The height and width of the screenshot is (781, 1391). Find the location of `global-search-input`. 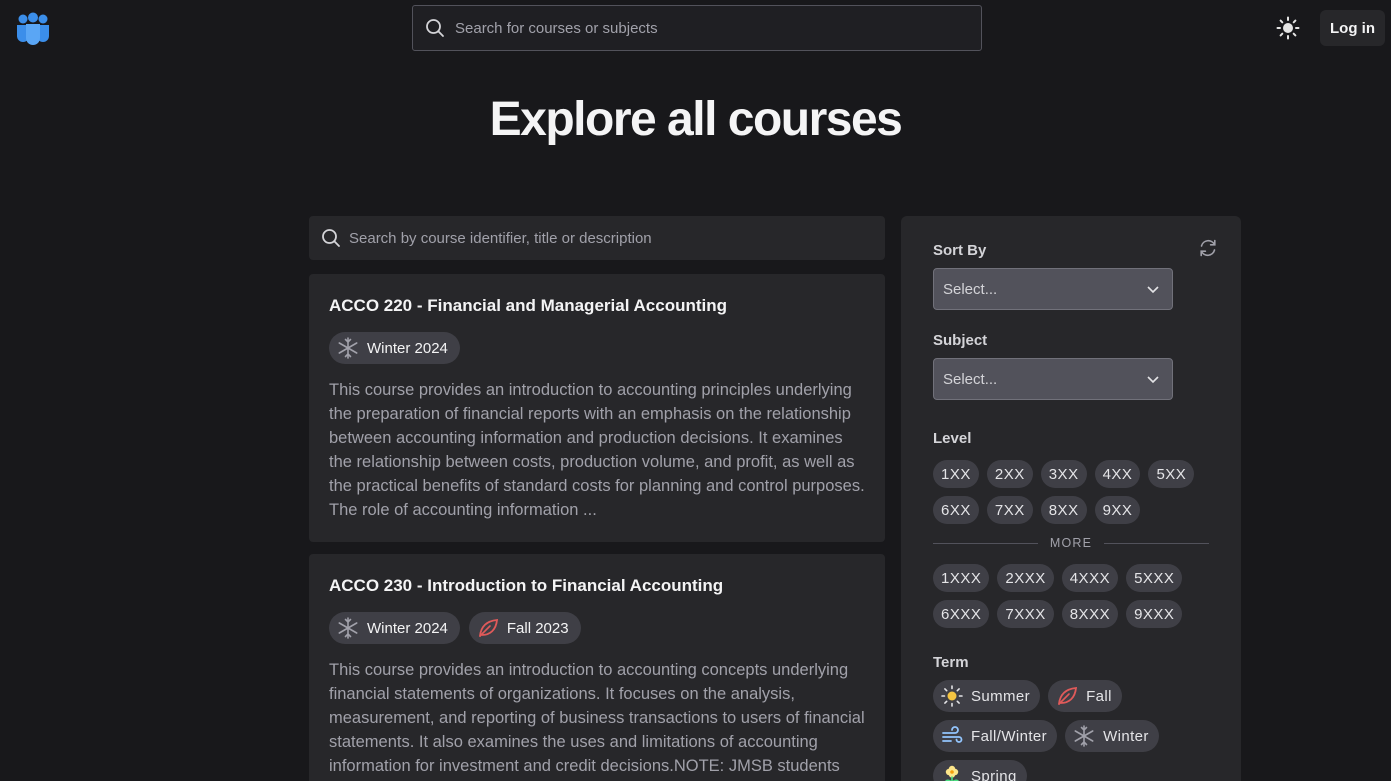

global-search-input is located at coordinates (695, 28).